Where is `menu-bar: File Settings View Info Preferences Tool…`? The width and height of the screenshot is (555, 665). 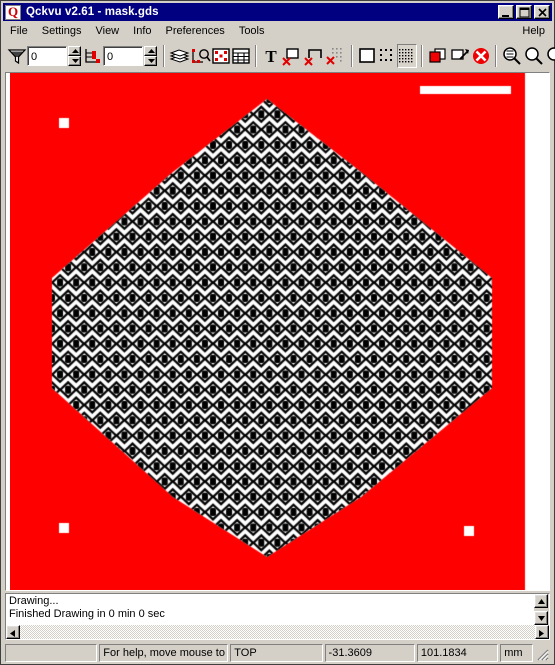 menu-bar: File Settings View Info Preferences Tool… is located at coordinates (277, 31).